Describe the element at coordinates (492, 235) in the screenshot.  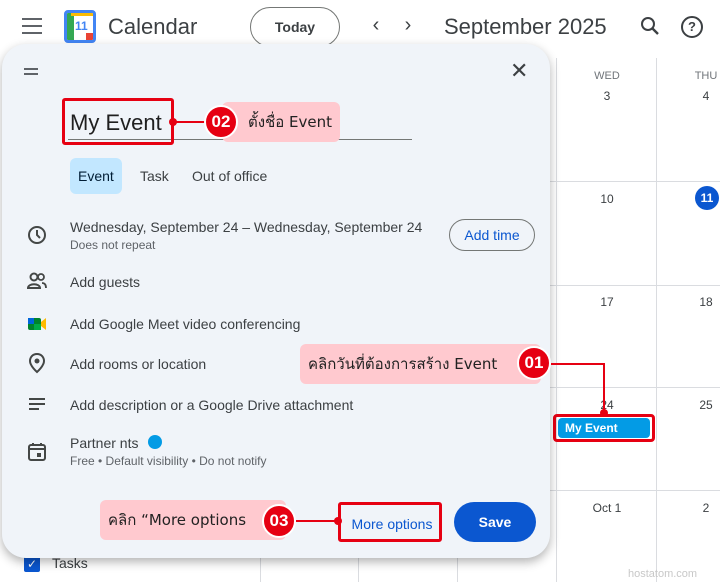
I see `add-time-button: Add time` at that location.